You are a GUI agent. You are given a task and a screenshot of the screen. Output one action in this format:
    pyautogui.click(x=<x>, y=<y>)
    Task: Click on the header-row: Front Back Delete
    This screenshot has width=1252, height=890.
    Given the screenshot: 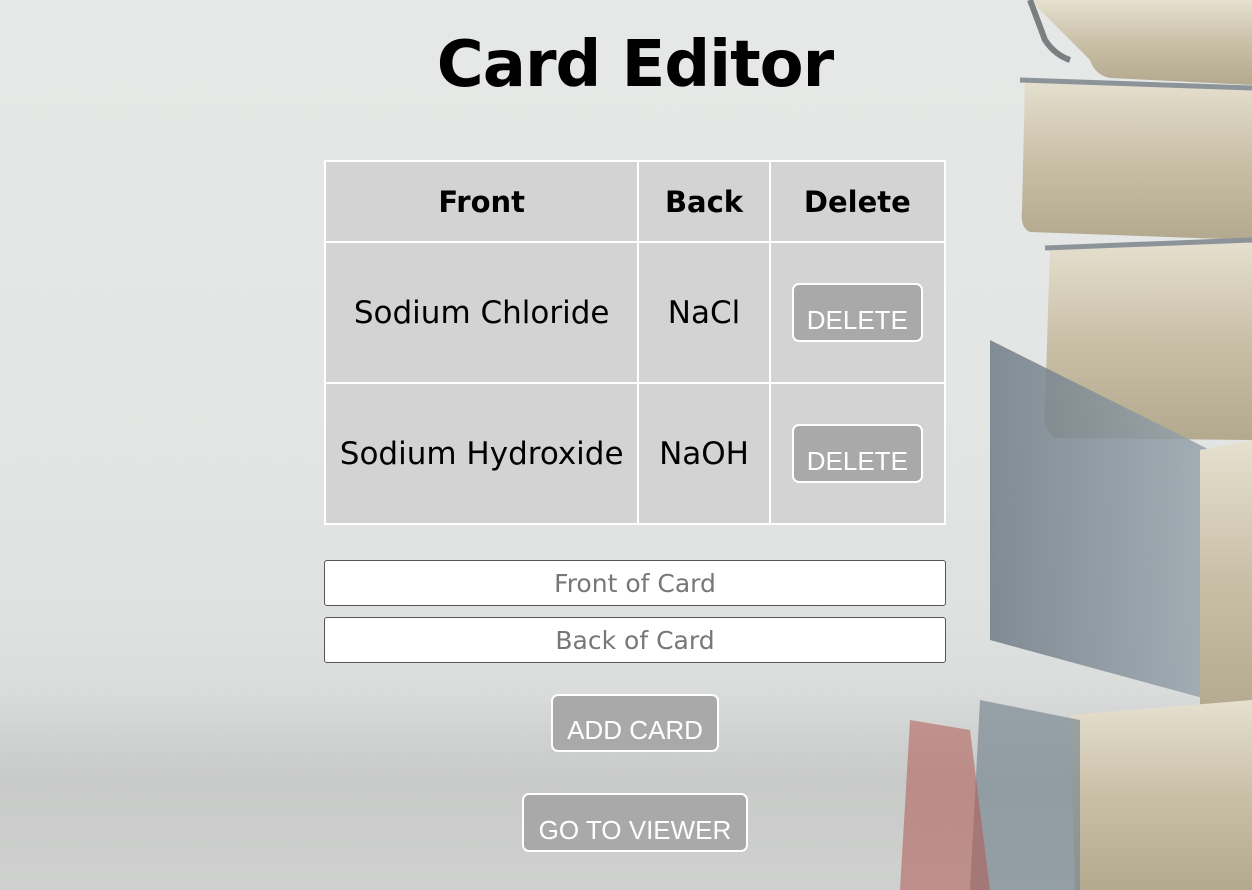 What is the action you would take?
    pyautogui.click(x=635, y=201)
    